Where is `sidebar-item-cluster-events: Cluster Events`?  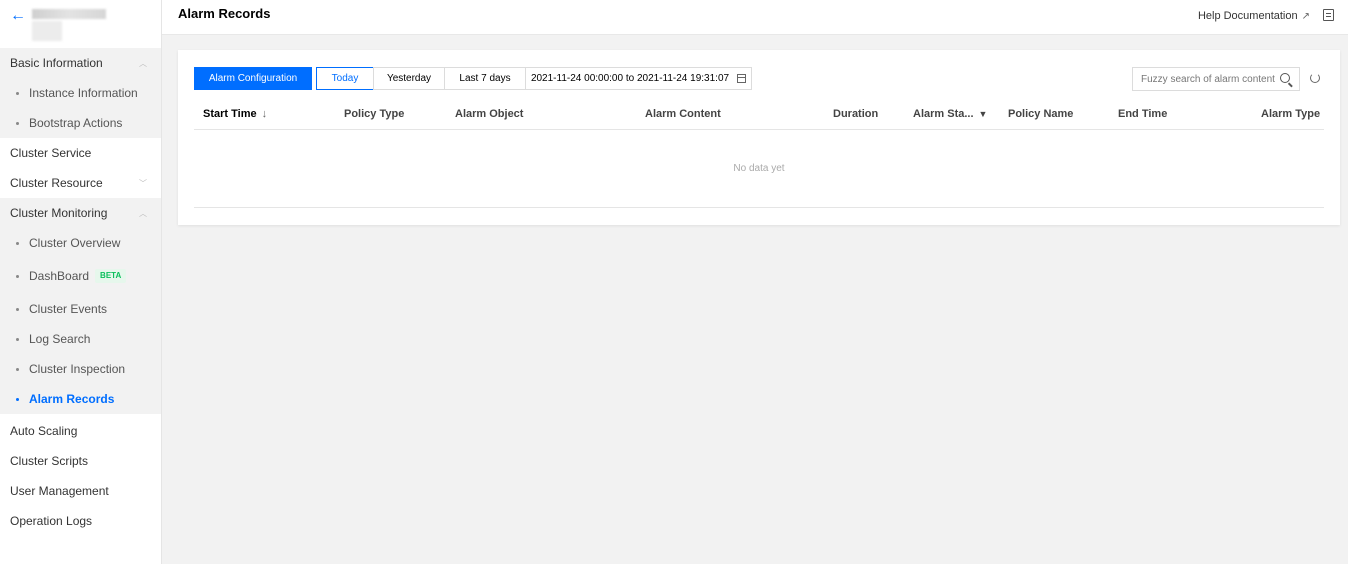 sidebar-item-cluster-events: Cluster Events is located at coordinates (80, 309).